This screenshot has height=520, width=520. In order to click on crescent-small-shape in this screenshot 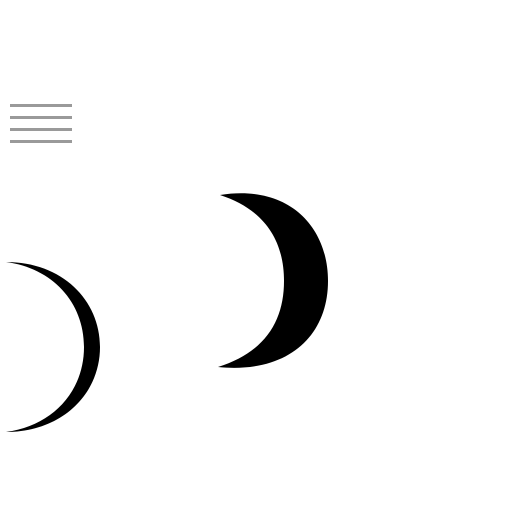, I will do `click(53, 347)`.